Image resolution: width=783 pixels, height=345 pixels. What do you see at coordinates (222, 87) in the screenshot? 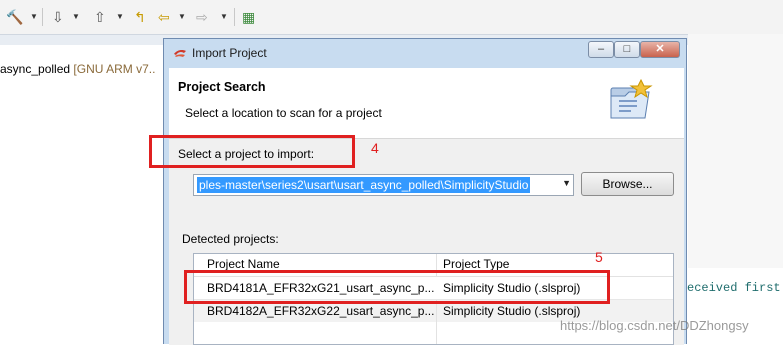
I see `page-title: Project Search` at bounding box center [222, 87].